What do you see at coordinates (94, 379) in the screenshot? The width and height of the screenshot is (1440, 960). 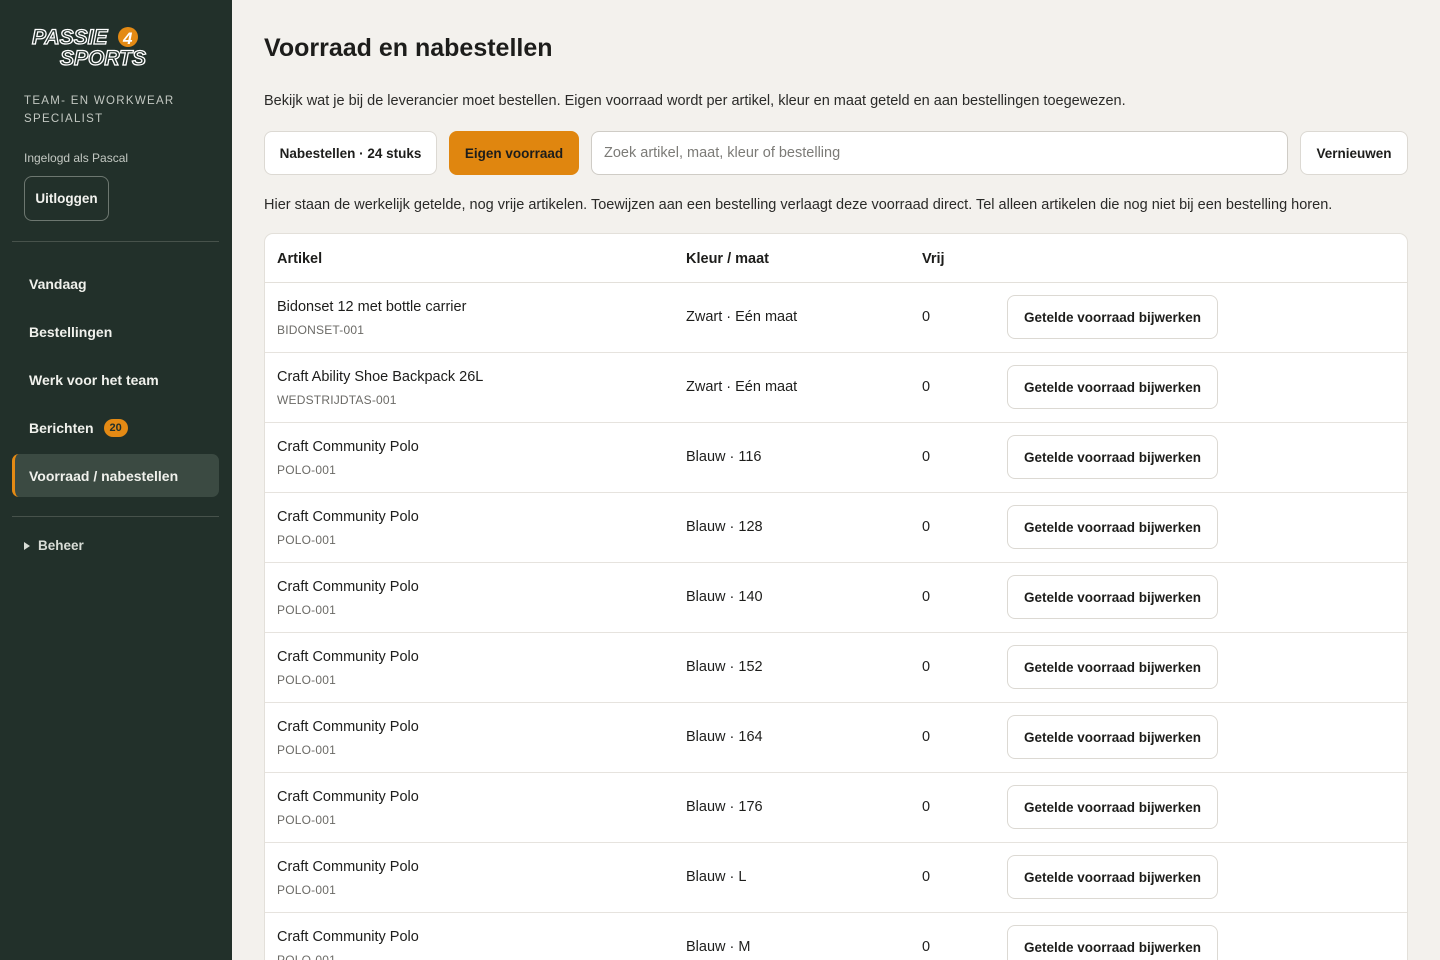 I see `nav-item-label: Werk voor het team` at bounding box center [94, 379].